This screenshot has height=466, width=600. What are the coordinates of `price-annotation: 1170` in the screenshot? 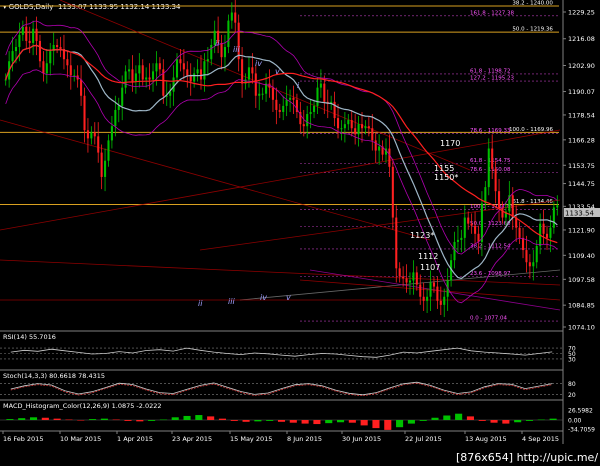 It's located at (450, 143).